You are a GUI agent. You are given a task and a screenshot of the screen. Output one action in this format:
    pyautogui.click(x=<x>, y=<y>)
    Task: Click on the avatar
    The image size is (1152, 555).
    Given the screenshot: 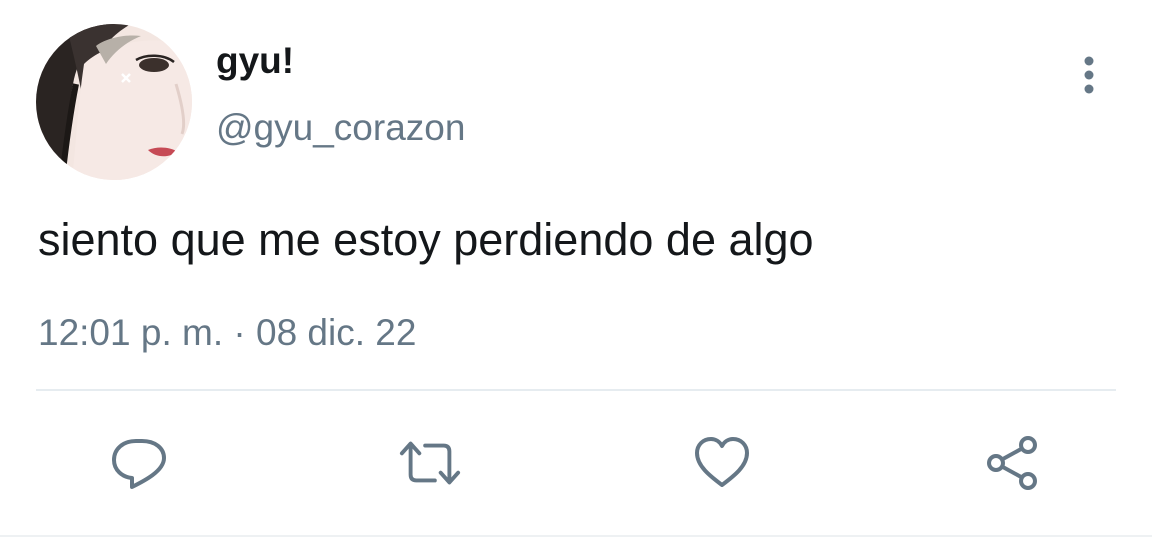 What is the action you would take?
    pyautogui.click(x=114, y=102)
    